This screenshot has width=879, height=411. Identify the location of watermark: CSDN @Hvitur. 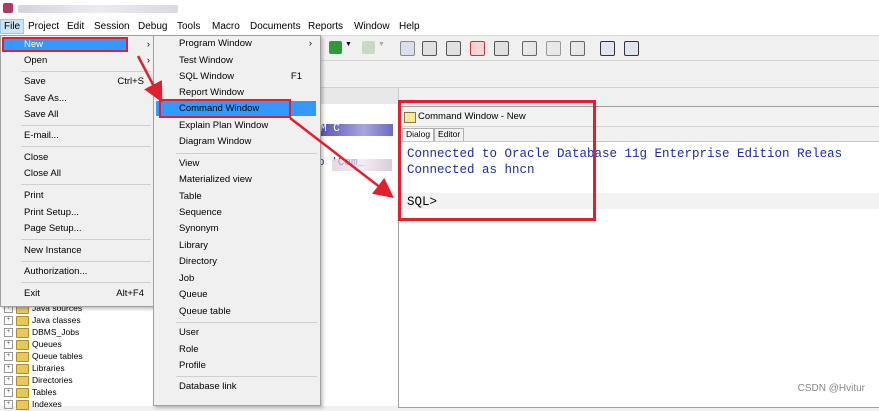
(831, 388).